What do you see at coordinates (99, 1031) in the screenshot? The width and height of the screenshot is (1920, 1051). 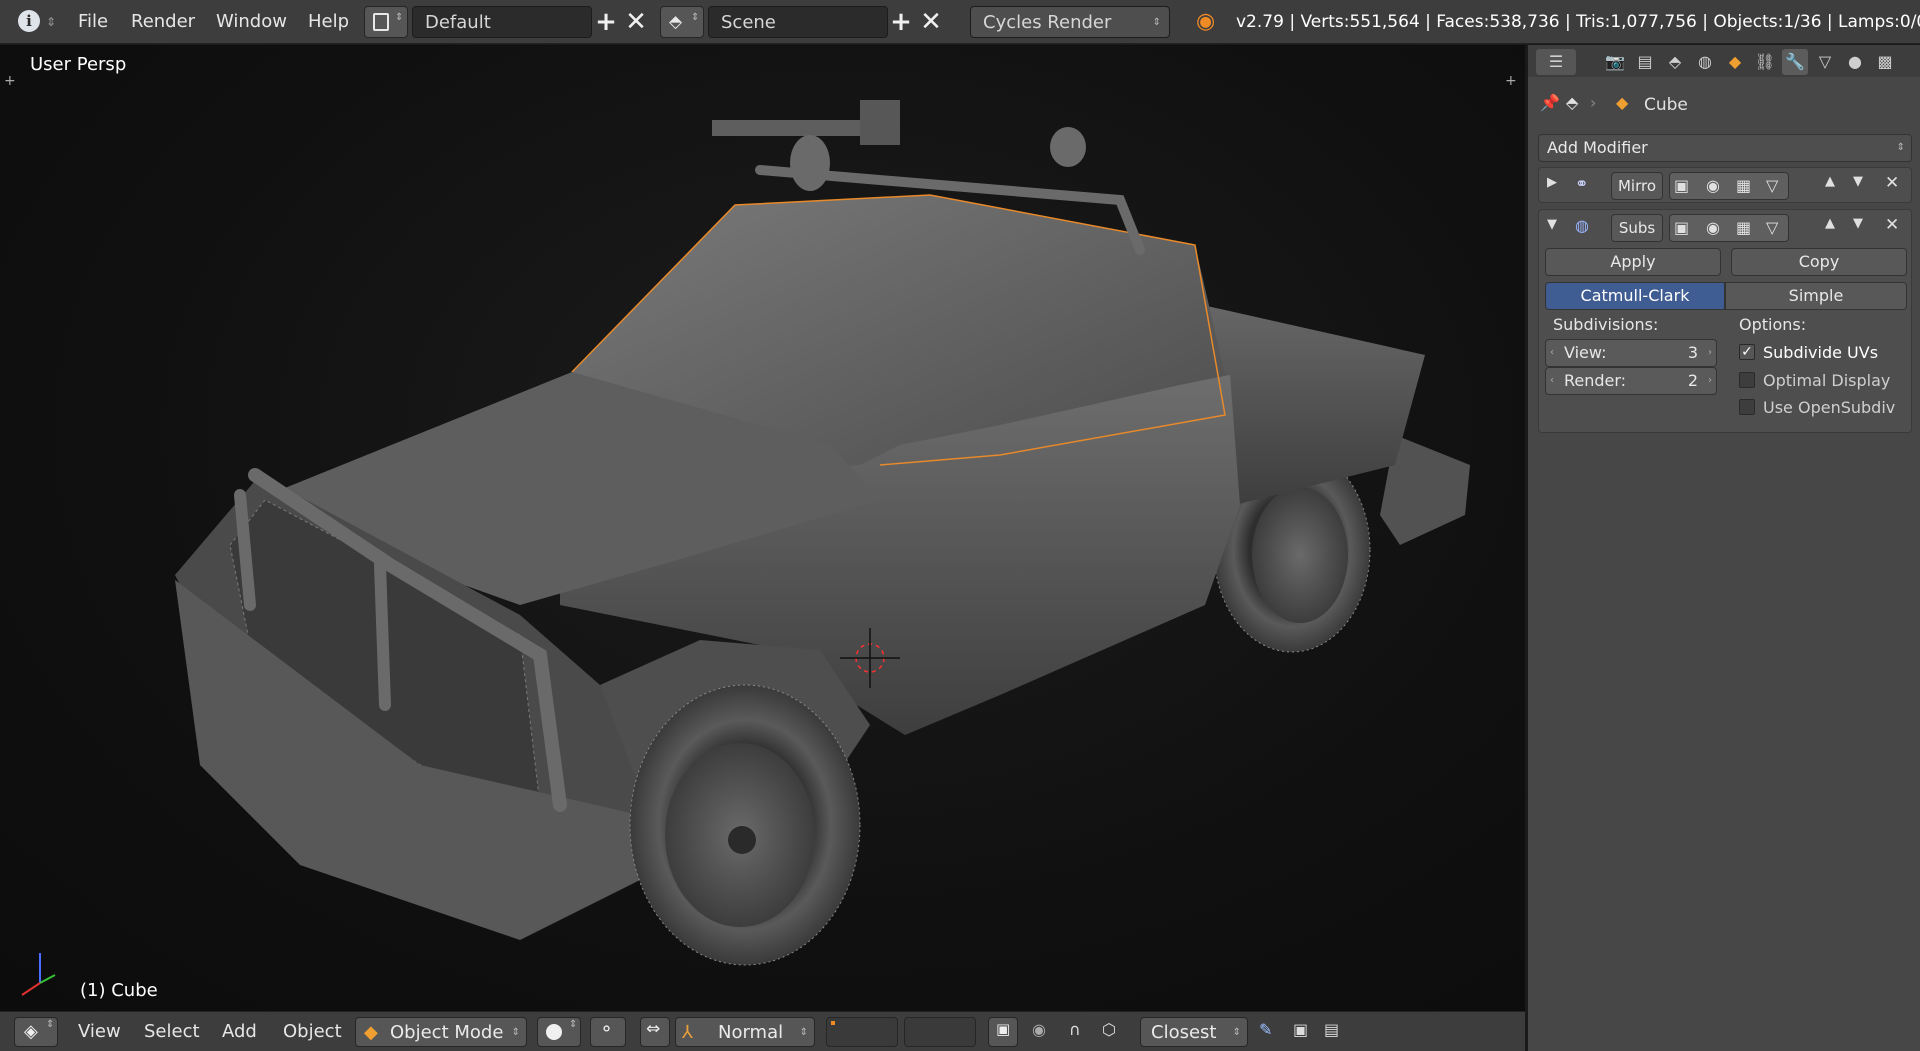 I see `menu-view: View` at bounding box center [99, 1031].